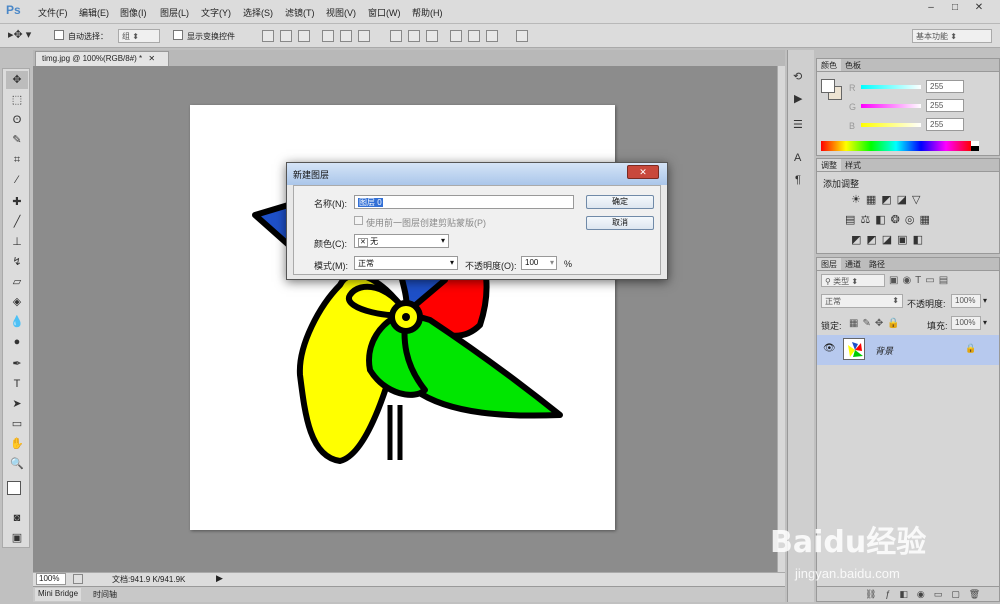  I want to click on clone-stamp-tool-icon: ⊥, so click(17, 242).